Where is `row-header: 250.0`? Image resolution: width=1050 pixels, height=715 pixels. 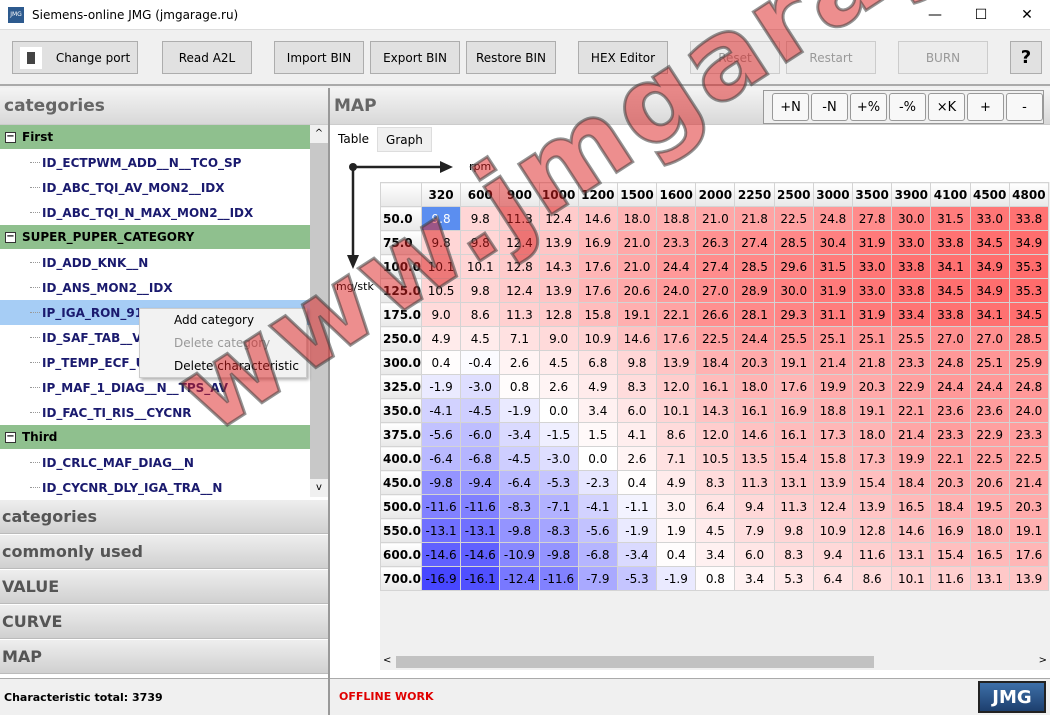
row-header: 250.0 is located at coordinates (401, 338).